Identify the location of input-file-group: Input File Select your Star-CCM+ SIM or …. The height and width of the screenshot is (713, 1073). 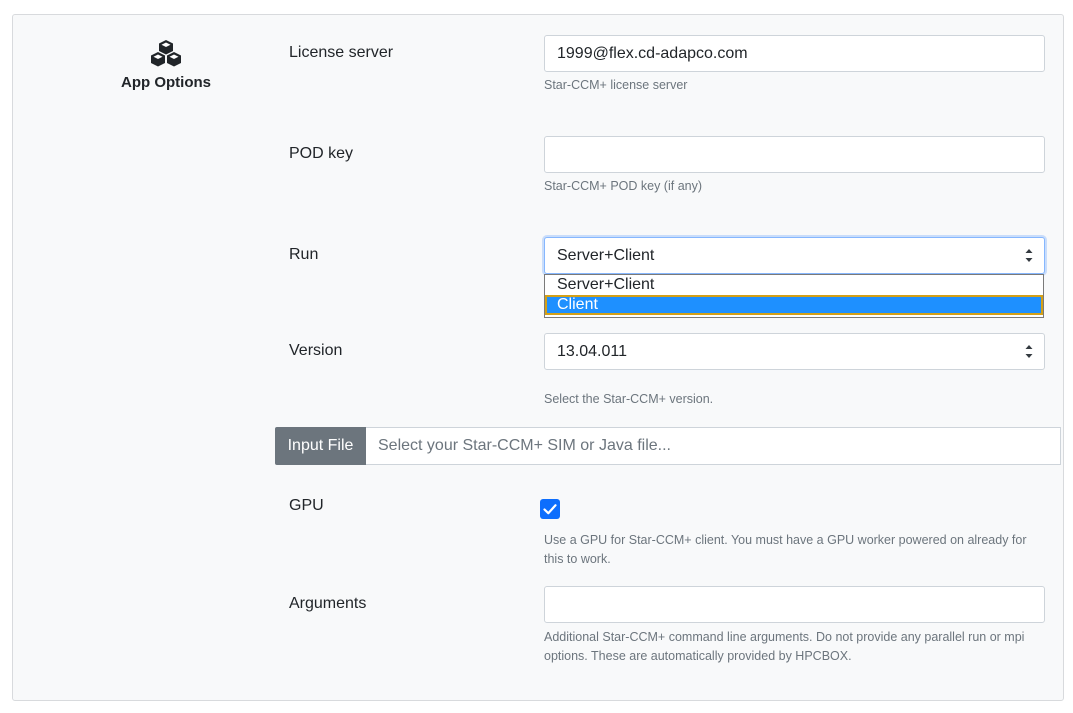
(668, 446).